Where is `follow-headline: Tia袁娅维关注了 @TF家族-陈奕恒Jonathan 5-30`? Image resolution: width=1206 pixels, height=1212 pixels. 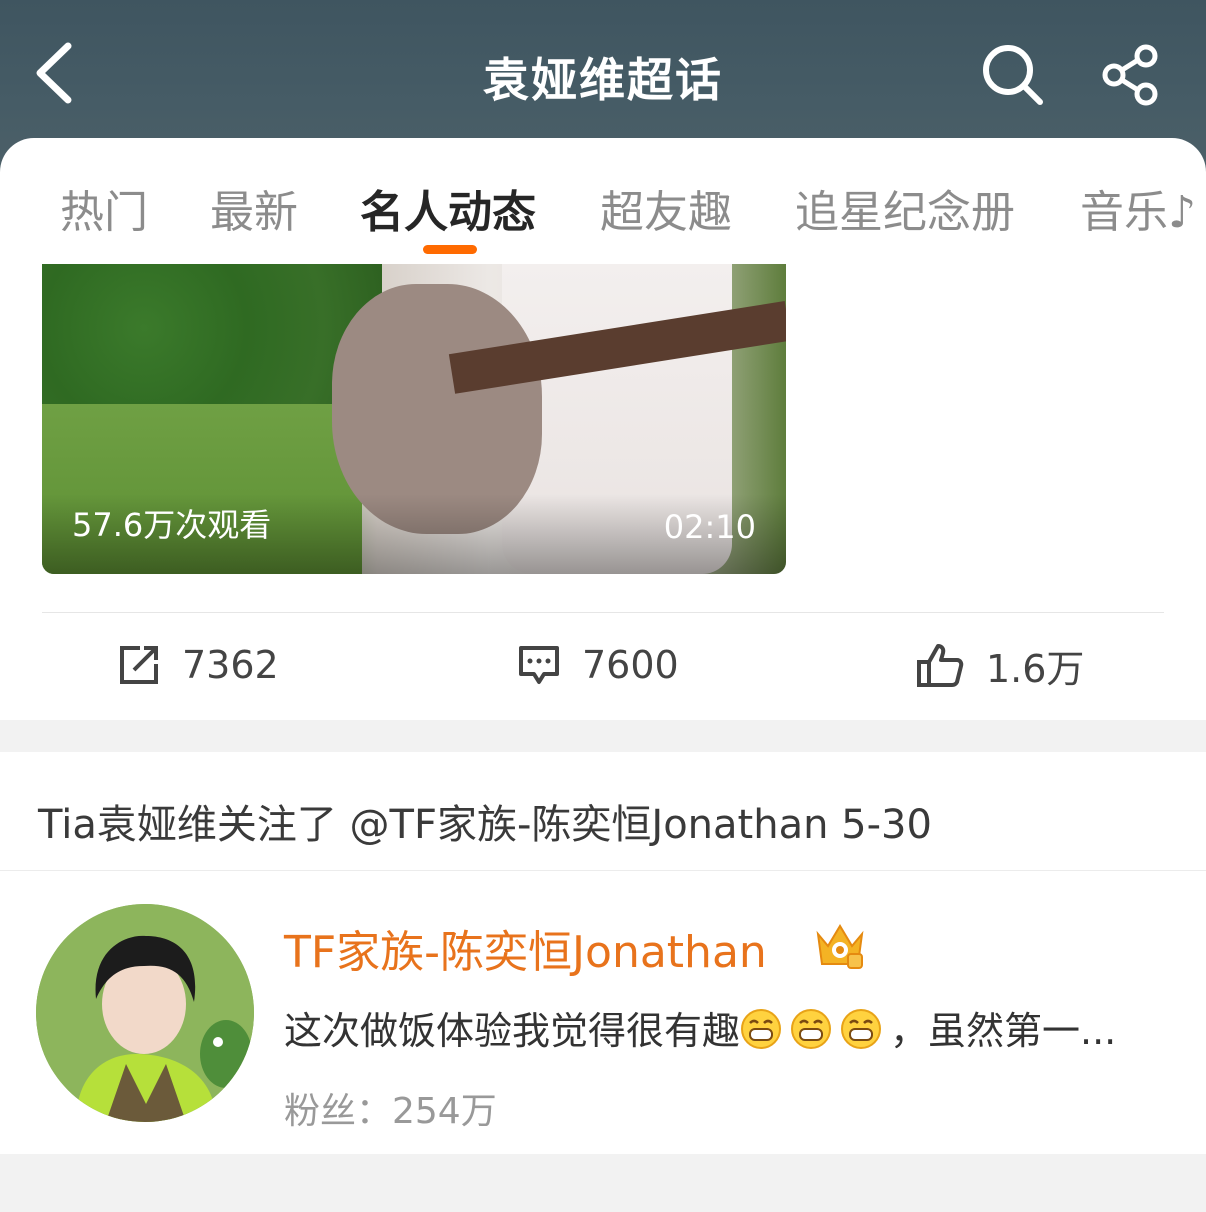 follow-headline: Tia袁娅维关注了 @TF家族-陈奕恒Jonathan 5-30 is located at coordinates (485, 821).